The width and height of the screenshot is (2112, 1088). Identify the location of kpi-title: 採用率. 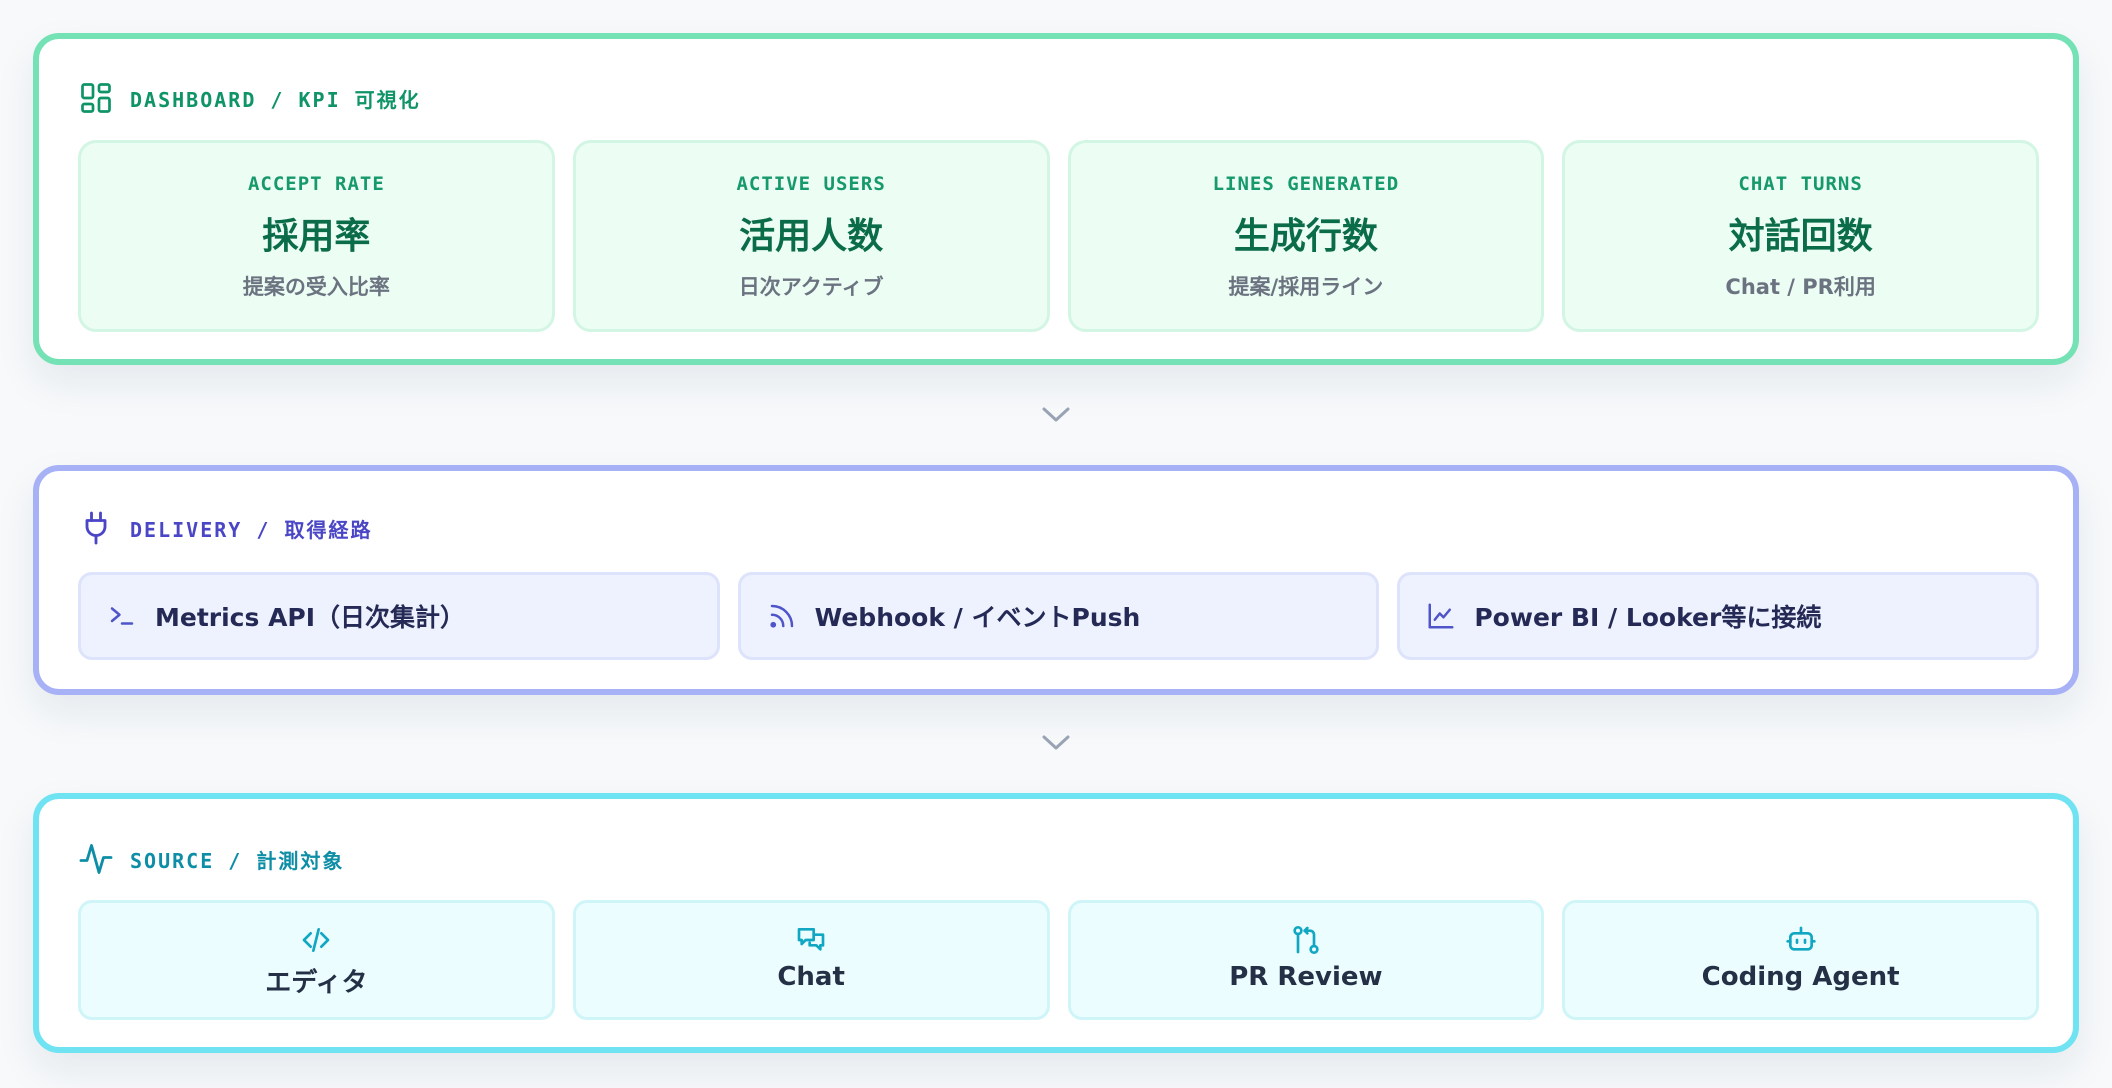
(316, 236).